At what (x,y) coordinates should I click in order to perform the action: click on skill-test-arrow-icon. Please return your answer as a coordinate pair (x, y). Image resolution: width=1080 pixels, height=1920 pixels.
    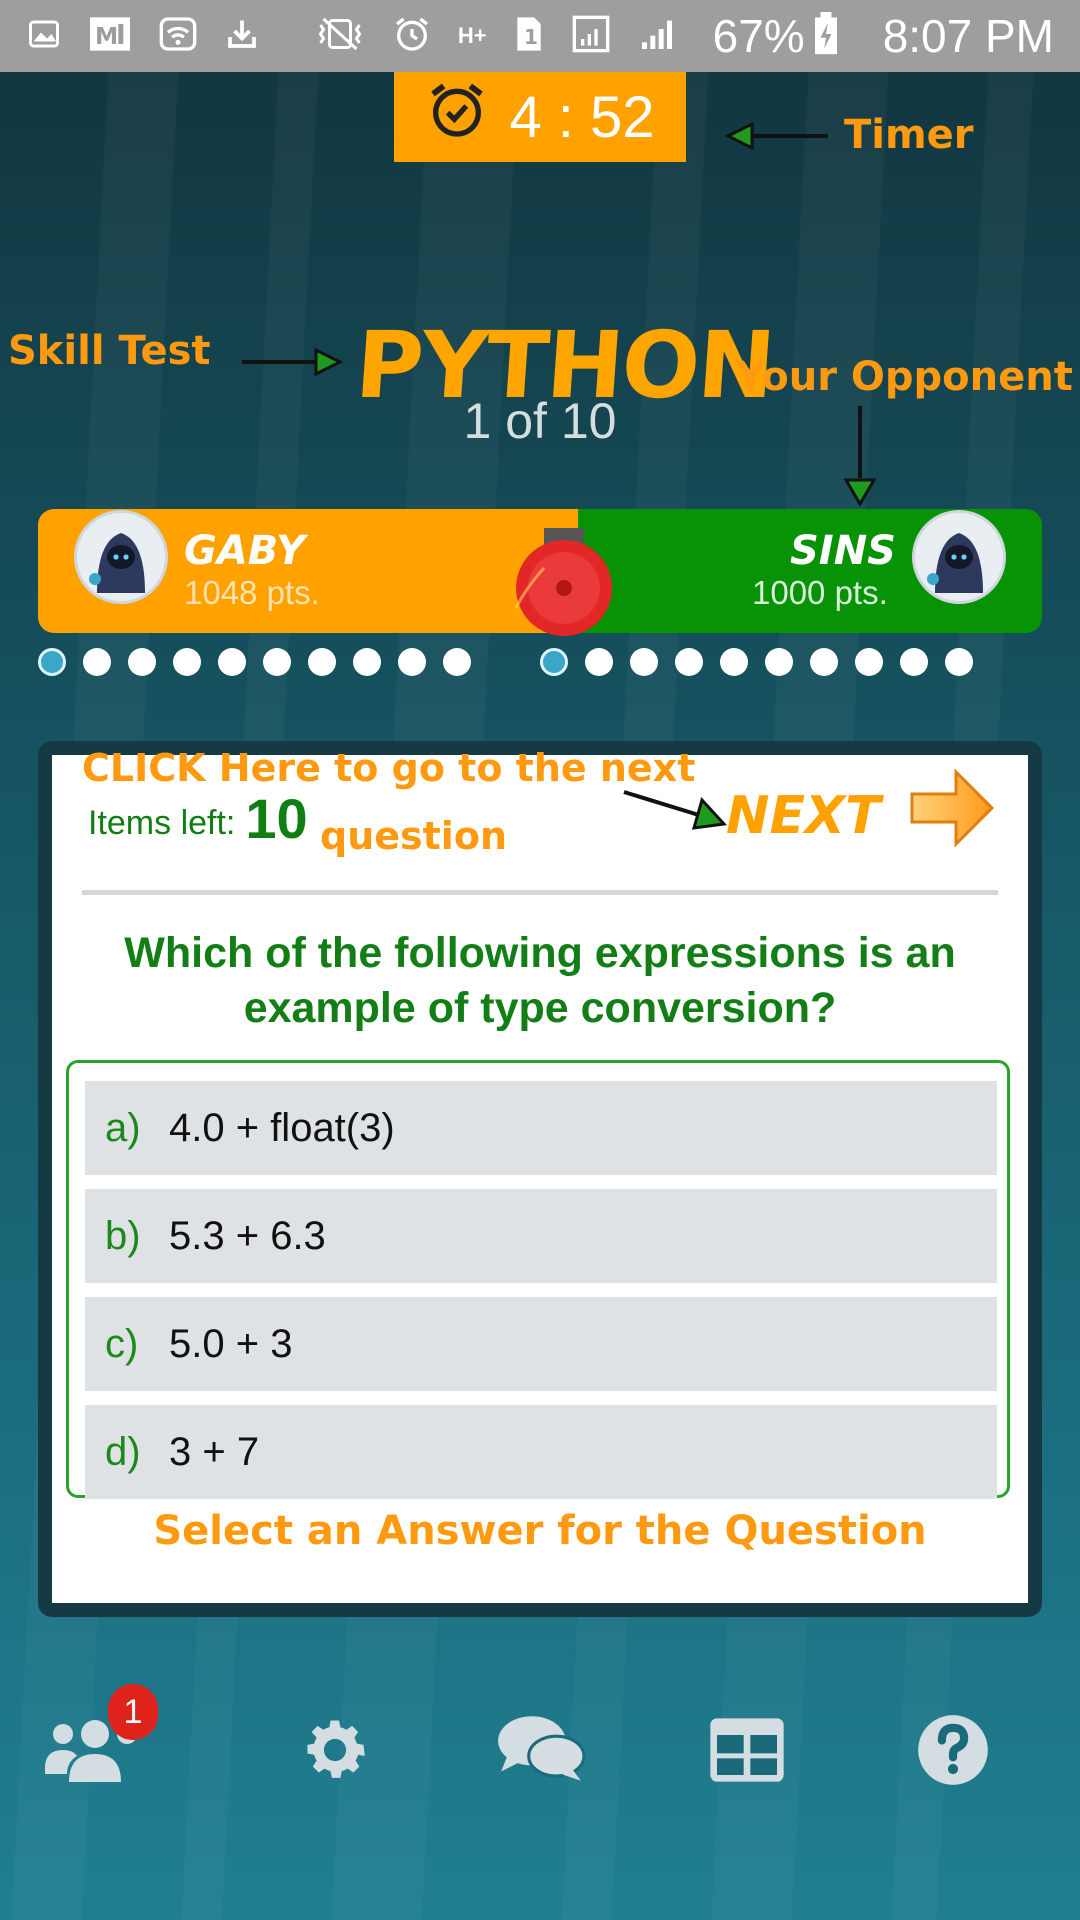
    Looking at the image, I should click on (293, 362).